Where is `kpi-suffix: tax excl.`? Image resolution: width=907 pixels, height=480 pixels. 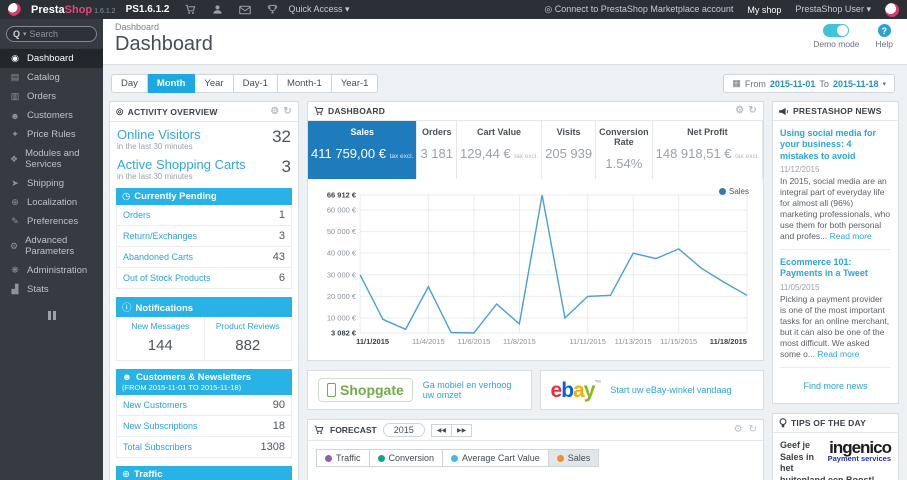
kpi-suffix: tax excl. is located at coordinates (747, 156).